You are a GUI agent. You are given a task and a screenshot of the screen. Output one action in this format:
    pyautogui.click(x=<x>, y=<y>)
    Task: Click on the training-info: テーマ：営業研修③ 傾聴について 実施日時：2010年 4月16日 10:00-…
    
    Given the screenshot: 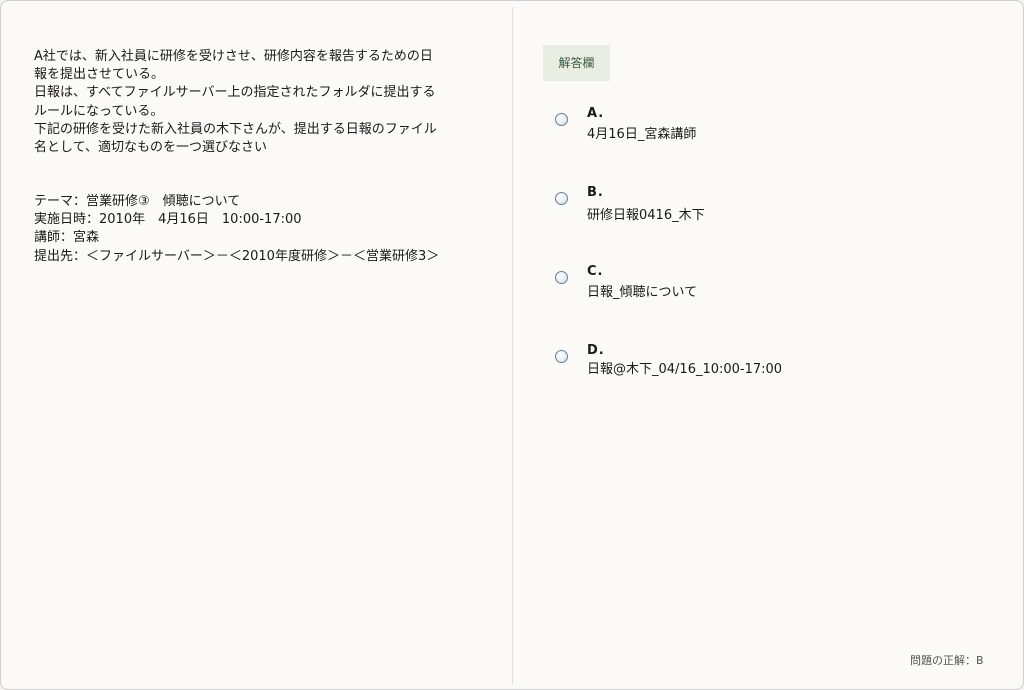 What is the action you would take?
    pyautogui.click(x=269, y=229)
    